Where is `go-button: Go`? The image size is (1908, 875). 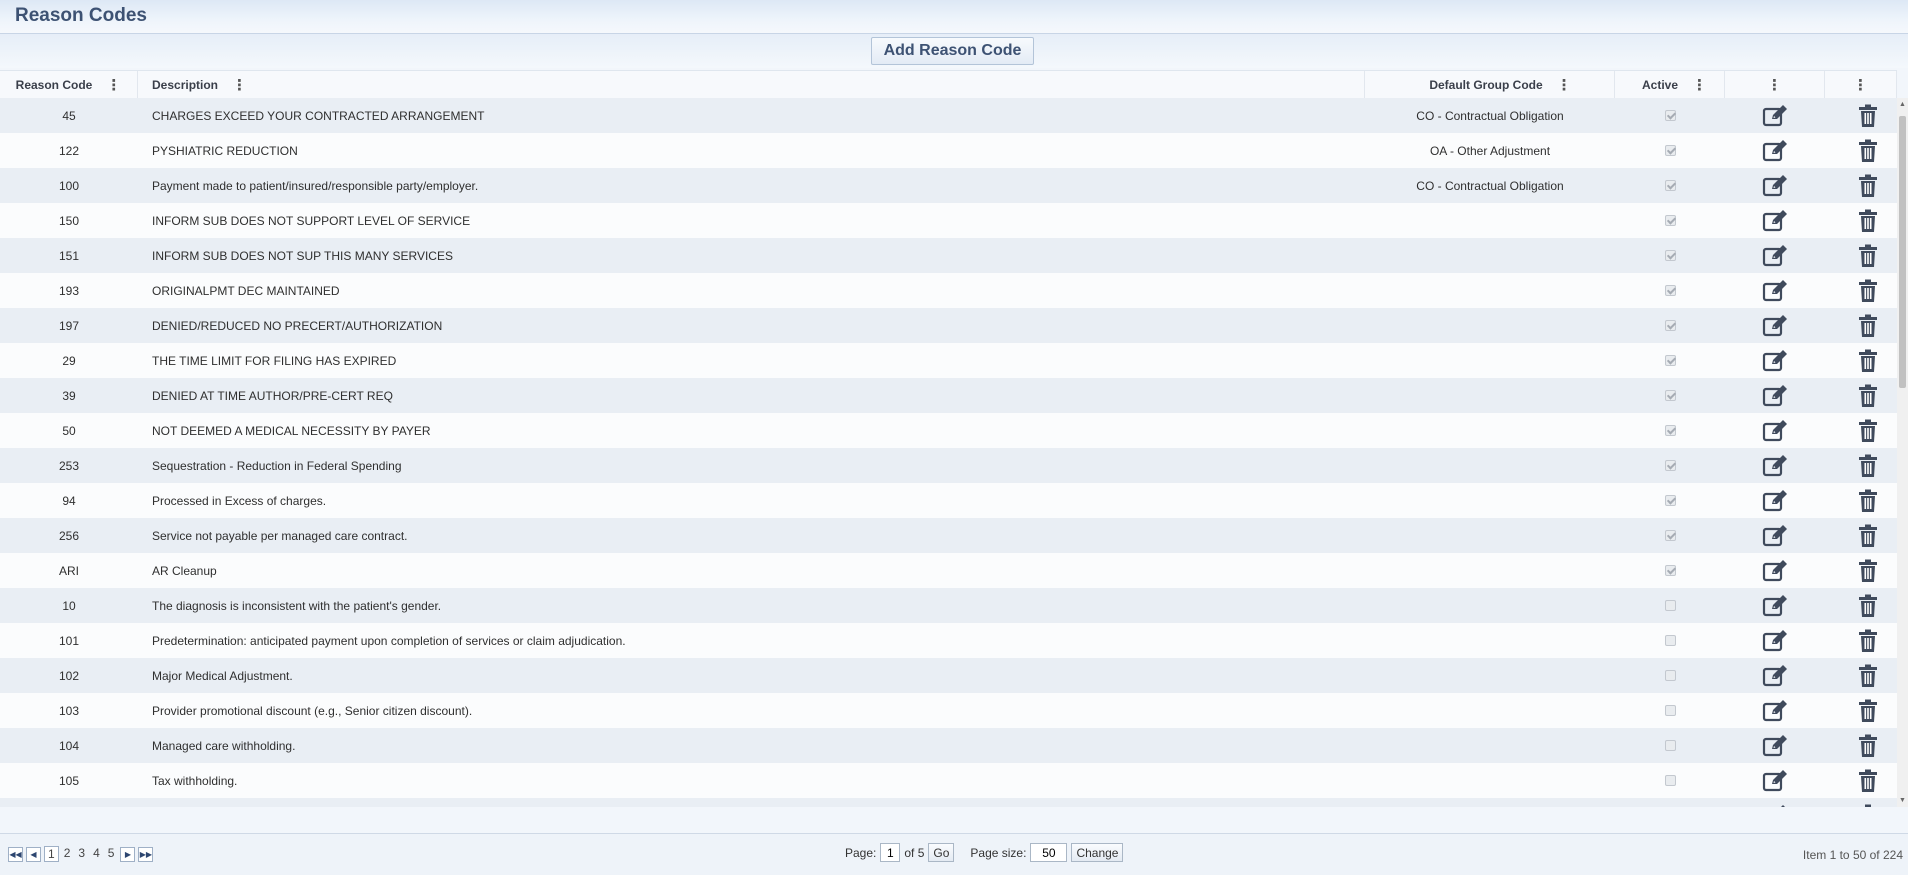
go-button: Go is located at coordinates (941, 852).